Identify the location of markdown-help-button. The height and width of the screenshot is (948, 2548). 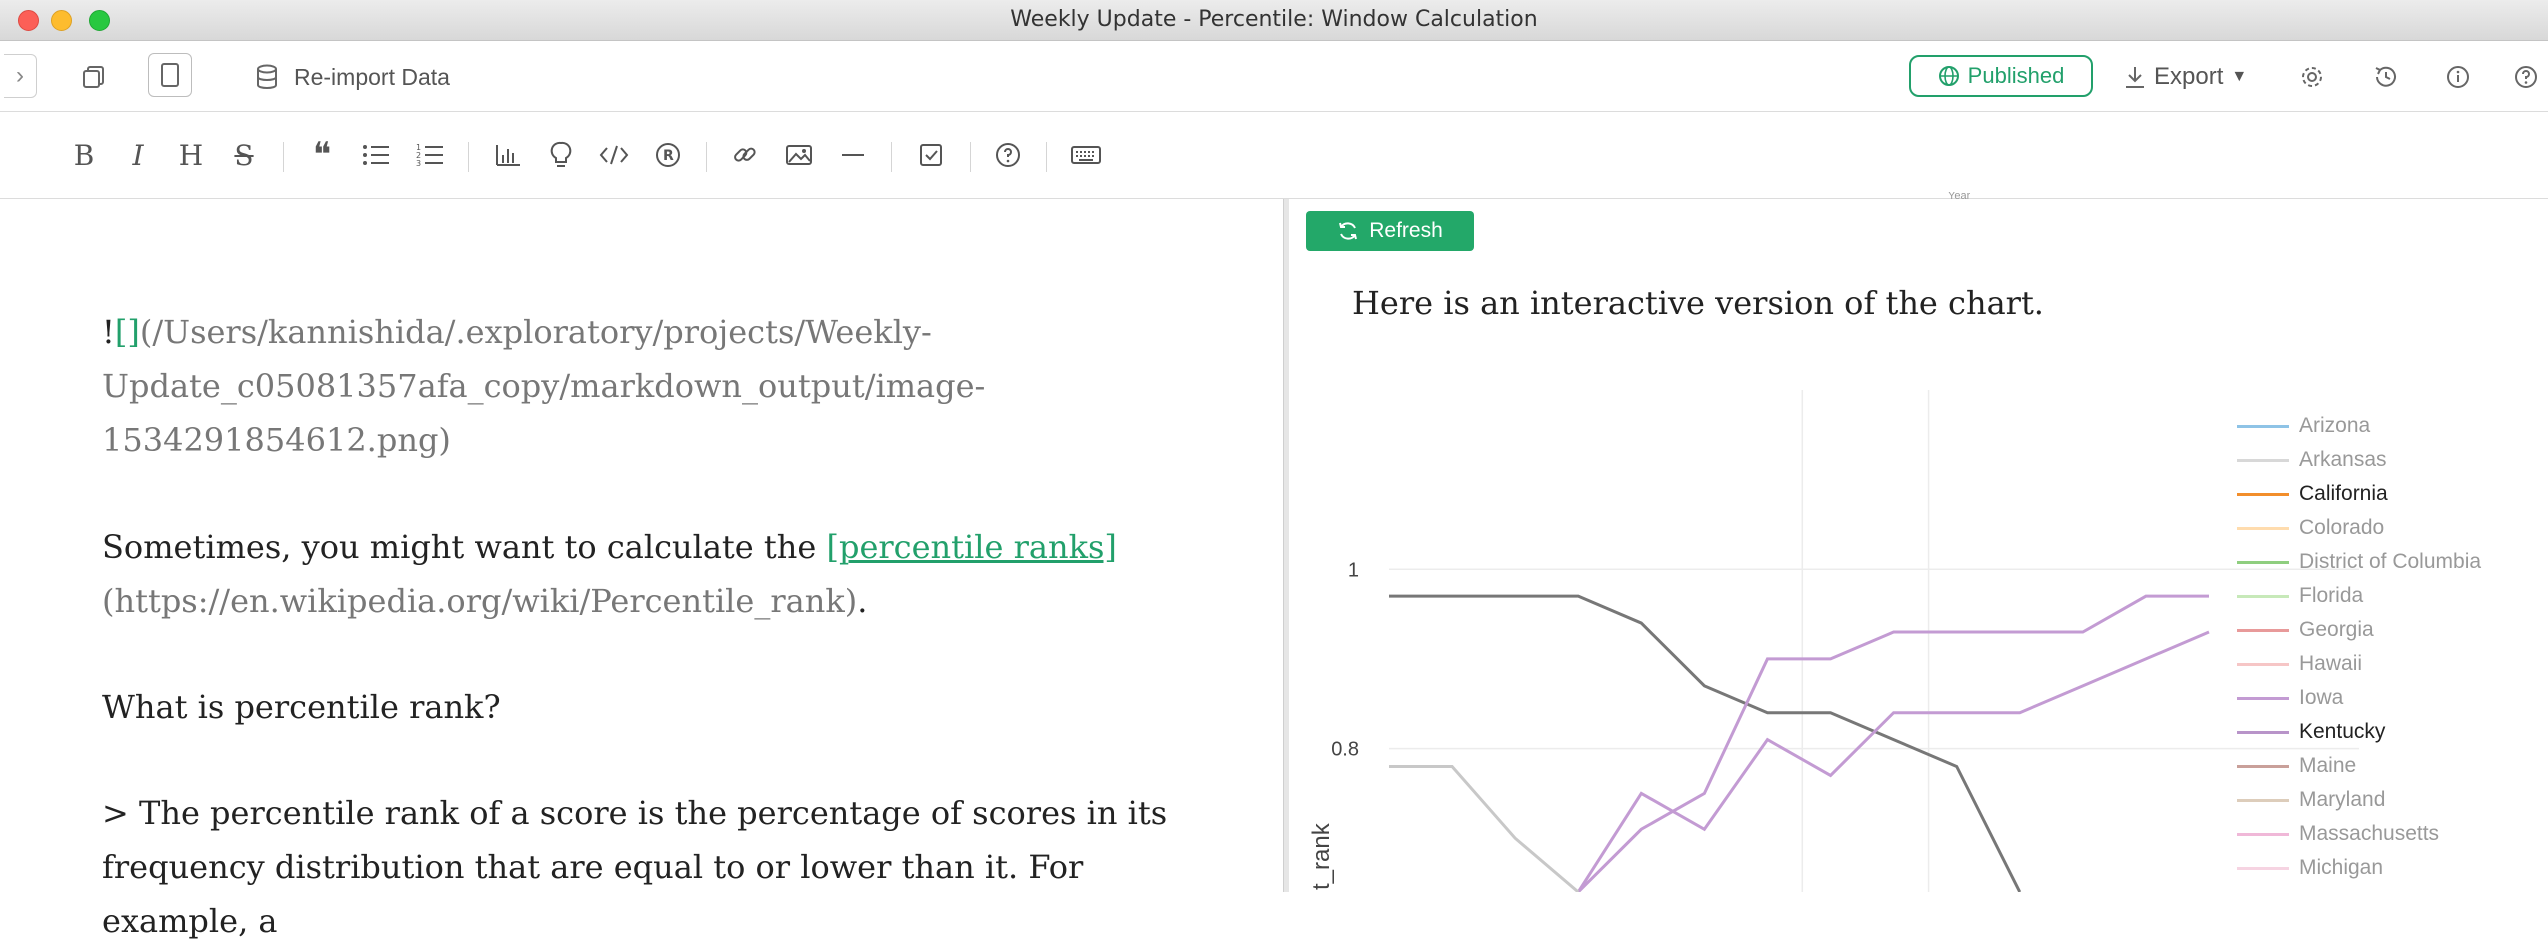
(1008, 155).